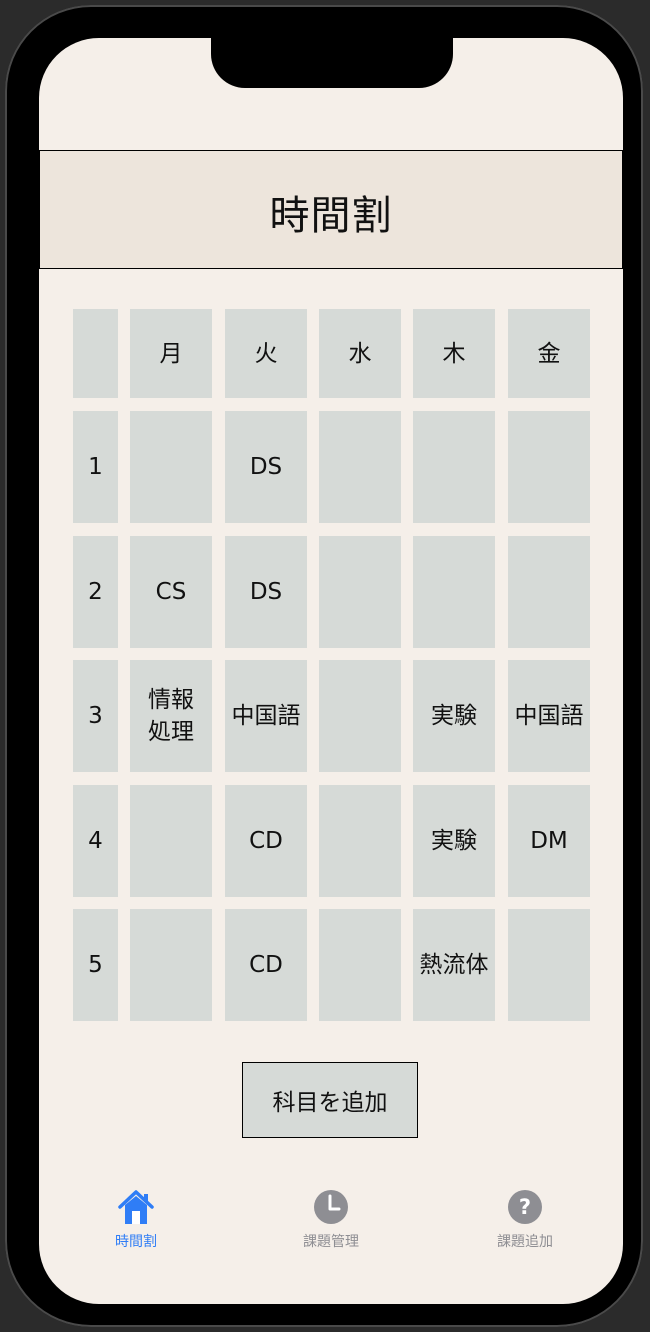 The image size is (650, 1332). I want to click on period-label: 3, so click(95, 716).